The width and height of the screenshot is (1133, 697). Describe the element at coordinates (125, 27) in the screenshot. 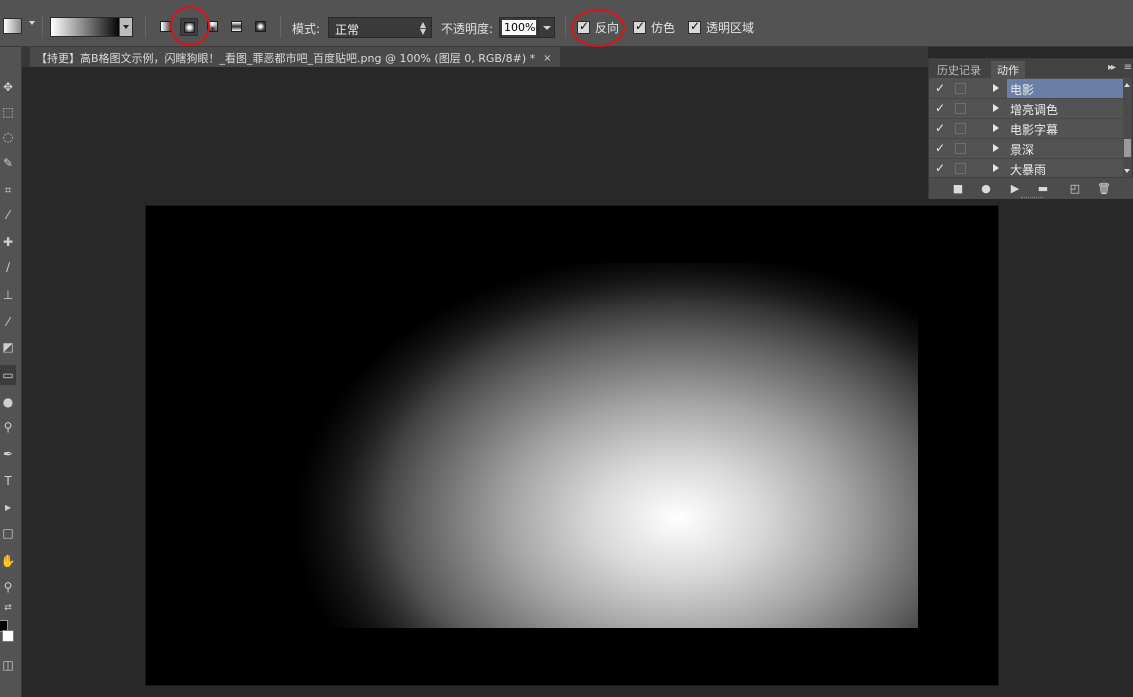

I see `gradient-picker-dropdown` at that location.